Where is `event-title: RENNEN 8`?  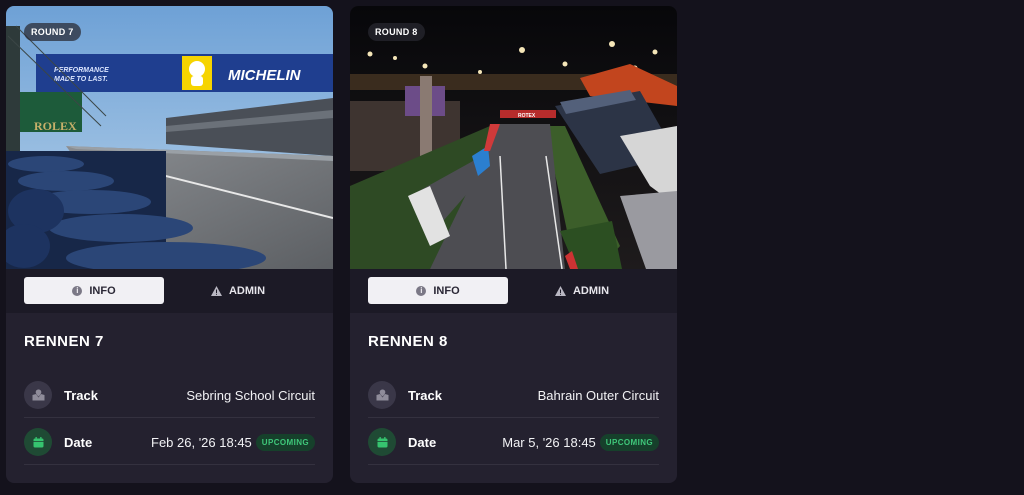
event-title: RENNEN 8 is located at coordinates (408, 341).